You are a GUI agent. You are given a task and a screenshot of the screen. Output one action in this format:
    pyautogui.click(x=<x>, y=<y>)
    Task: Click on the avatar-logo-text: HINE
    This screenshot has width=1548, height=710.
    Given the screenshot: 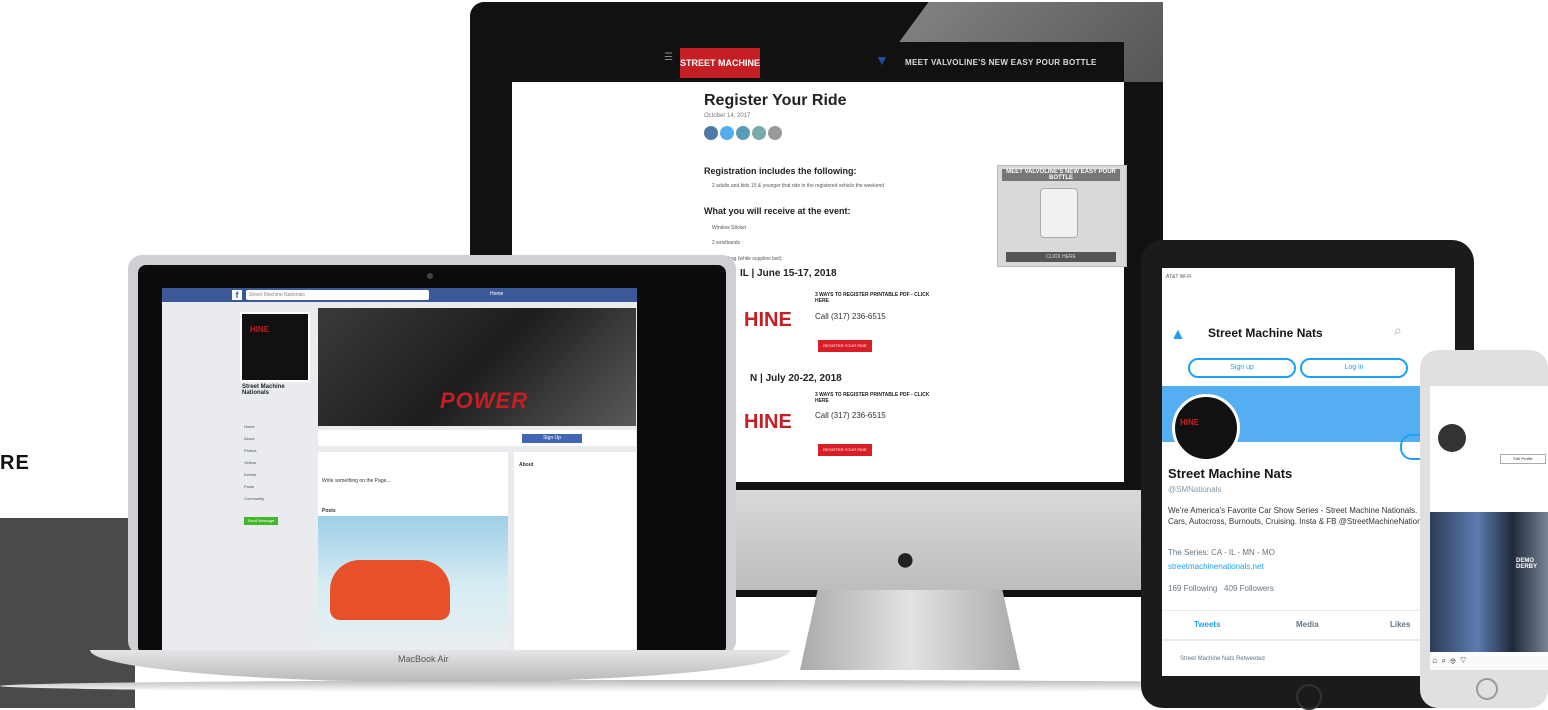 What is the action you would take?
    pyautogui.click(x=1190, y=422)
    